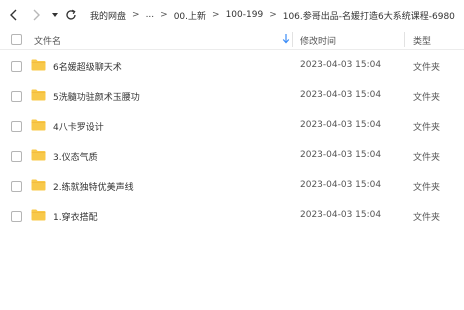  What do you see at coordinates (108, 15) in the screenshot?
I see `breadcrumb-item-root: 我的网盘` at bounding box center [108, 15].